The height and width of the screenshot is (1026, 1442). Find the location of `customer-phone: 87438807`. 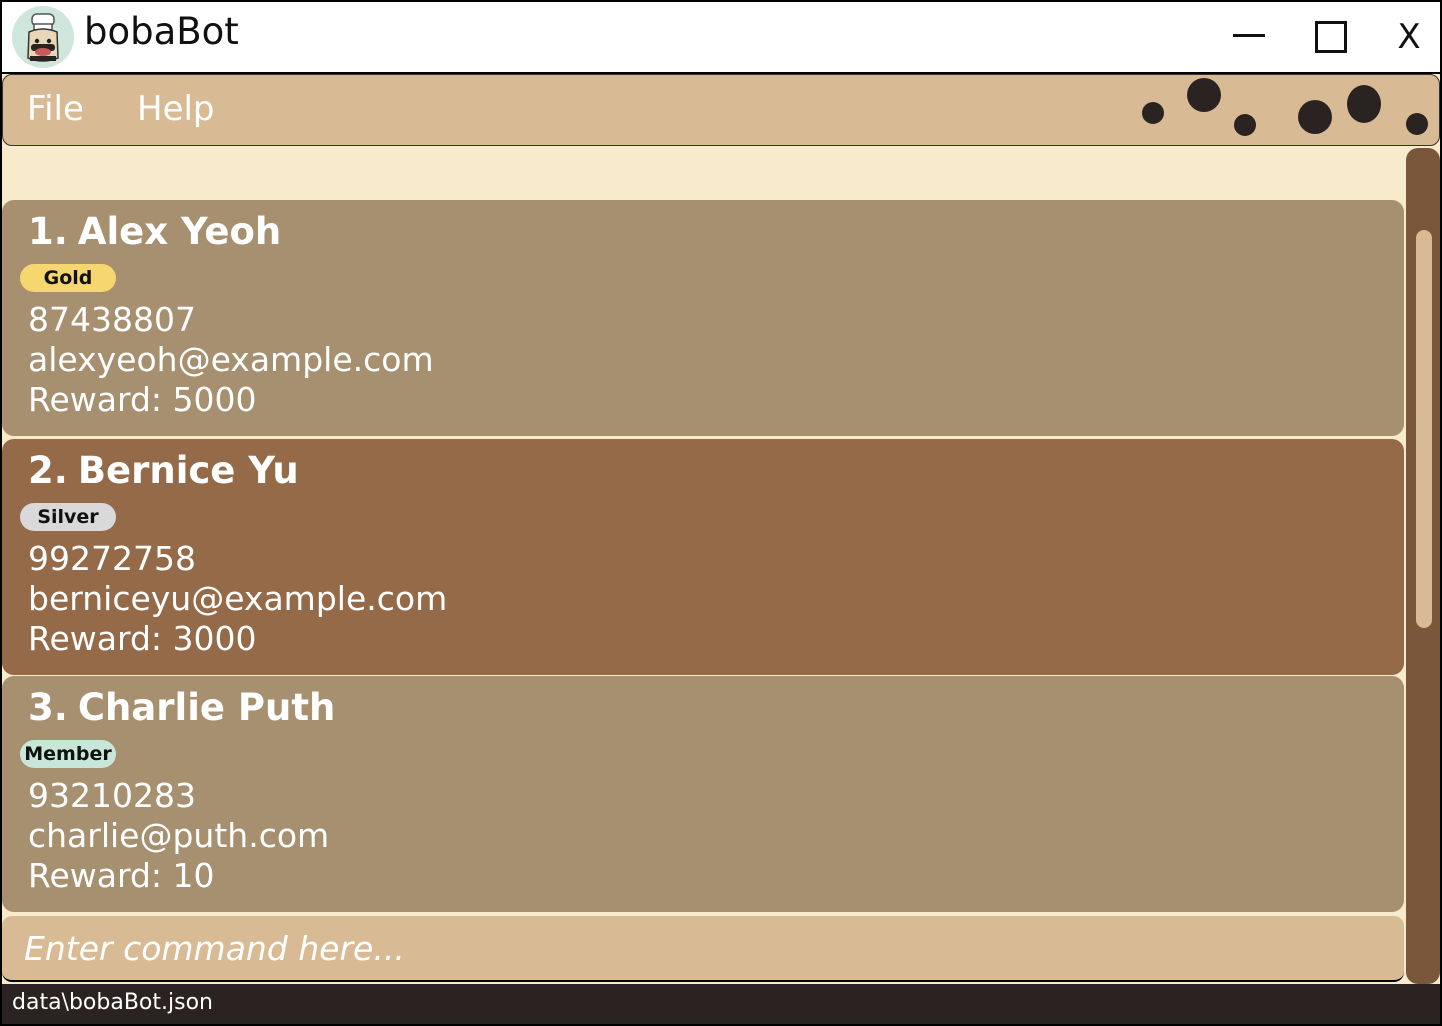

customer-phone: 87438807 is located at coordinates (112, 319).